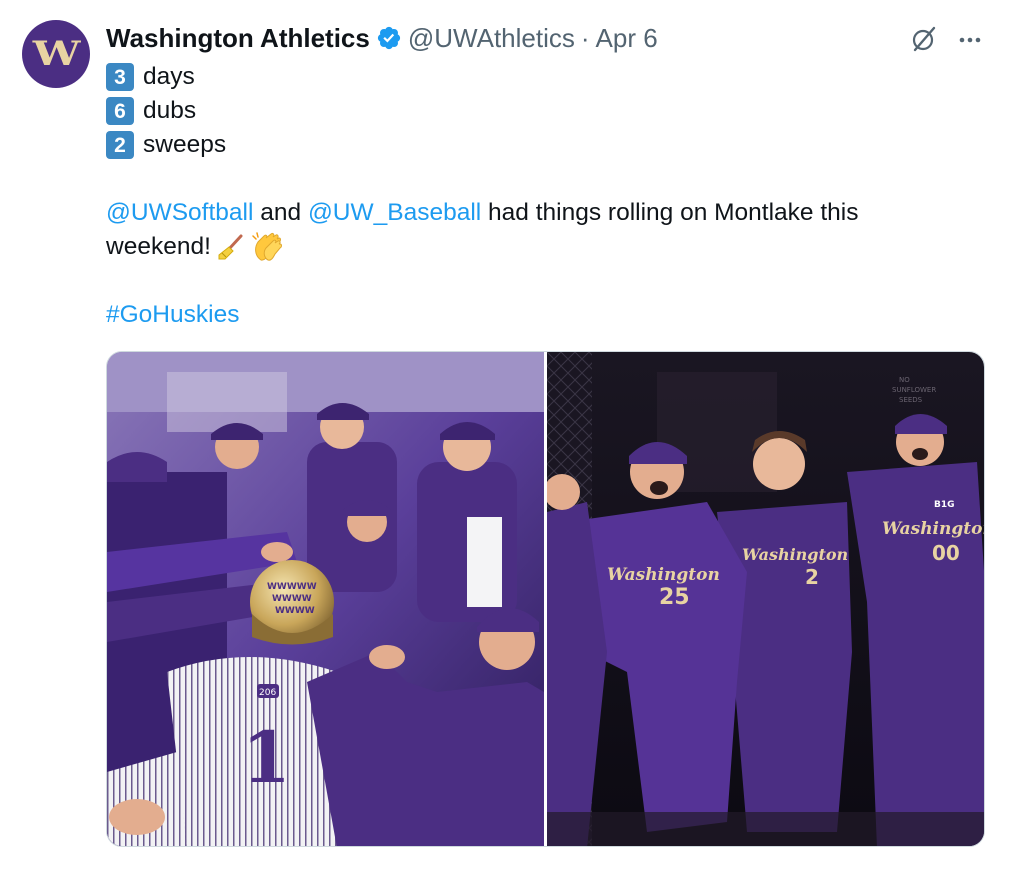 The height and width of the screenshot is (870, 1010). I want to click on sentence-end-text: weekend!, so click(158, 246).